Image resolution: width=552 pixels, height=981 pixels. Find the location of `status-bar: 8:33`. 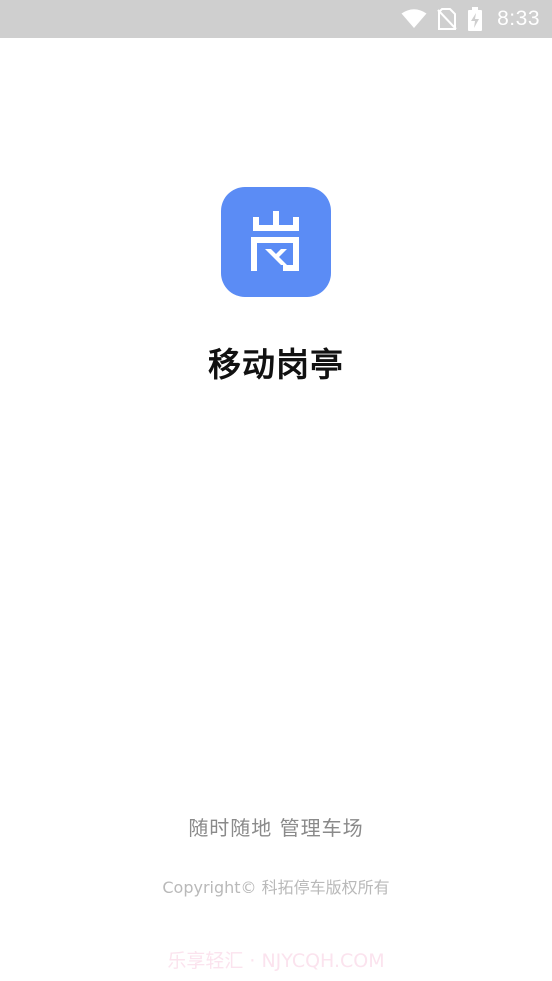

status-bar: 8:33 is located at coordinates (276, 19).